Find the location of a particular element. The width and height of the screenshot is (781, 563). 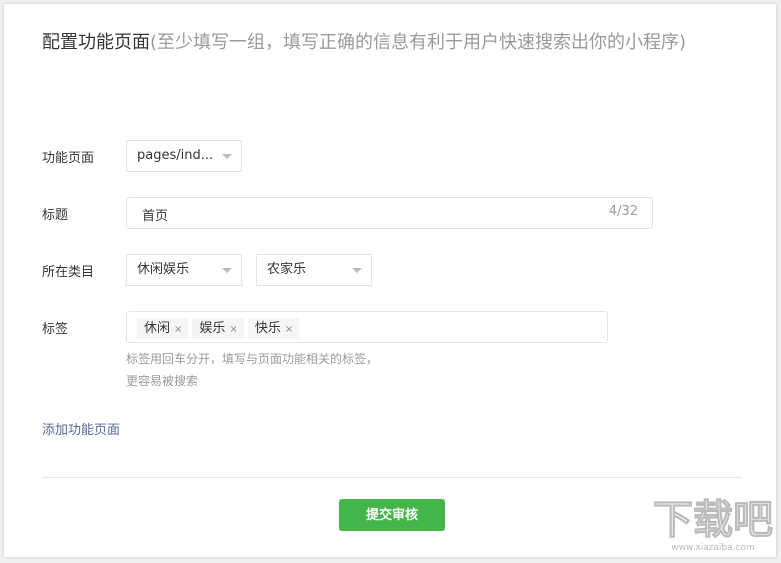

function-page-label: 功能页面 is located at coordinates (68, 158).